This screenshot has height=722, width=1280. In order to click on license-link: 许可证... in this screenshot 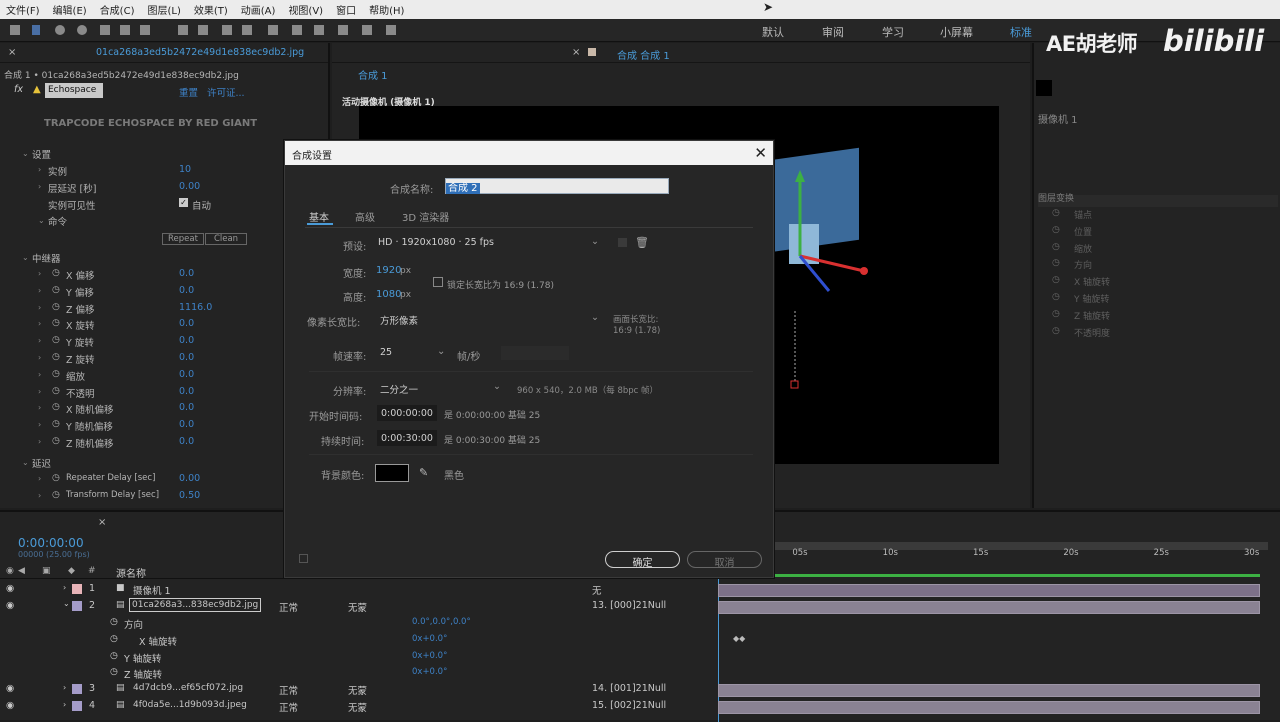, I will do `click(226, 92)`.